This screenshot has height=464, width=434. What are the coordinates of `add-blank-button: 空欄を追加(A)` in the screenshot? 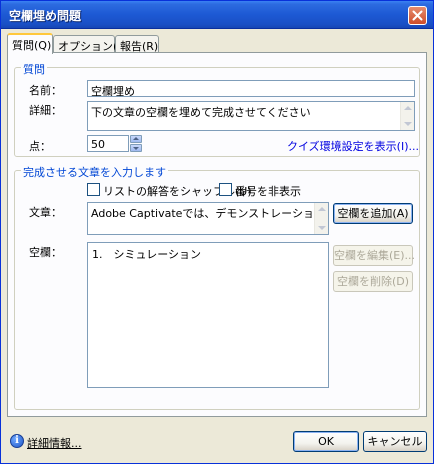 It's located at (373, 213).